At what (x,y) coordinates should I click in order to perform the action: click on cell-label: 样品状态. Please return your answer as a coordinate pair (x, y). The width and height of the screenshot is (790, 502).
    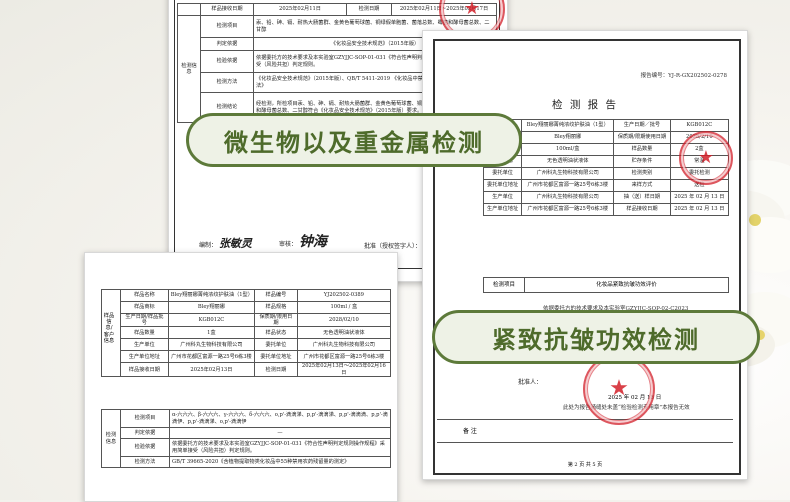
    Looking at the image, I should click on (276, 333).